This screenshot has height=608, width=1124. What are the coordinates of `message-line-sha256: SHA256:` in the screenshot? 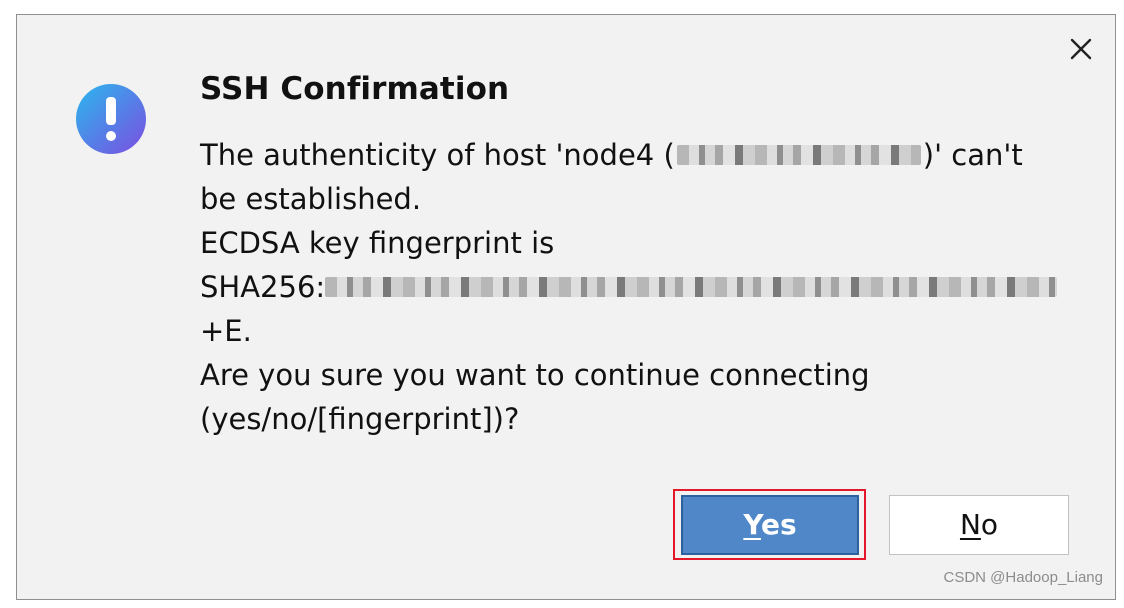 It's located at (640, 287).